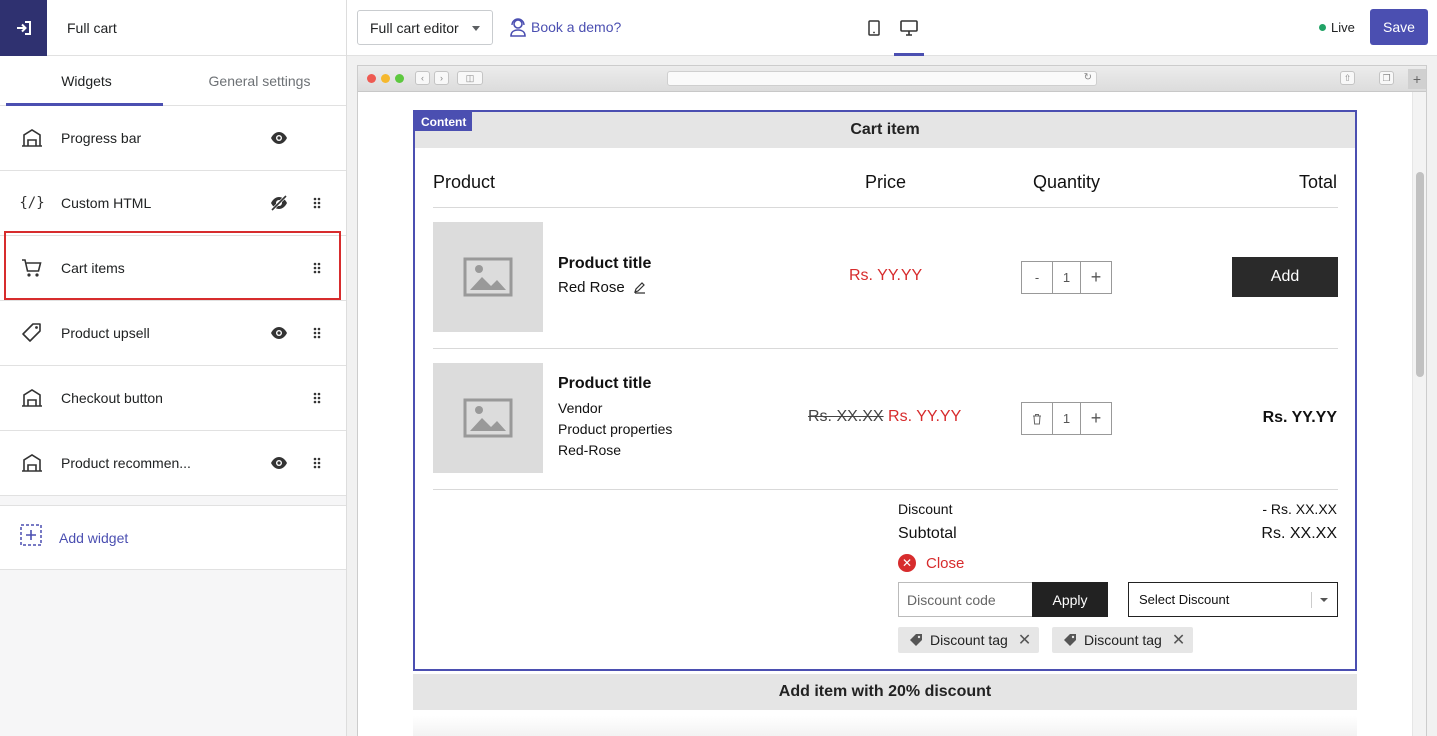  What do you see at coordinates (1343, 27) in the screenshot?
I see `live-label: Live` at bounding box center [1343, 27].